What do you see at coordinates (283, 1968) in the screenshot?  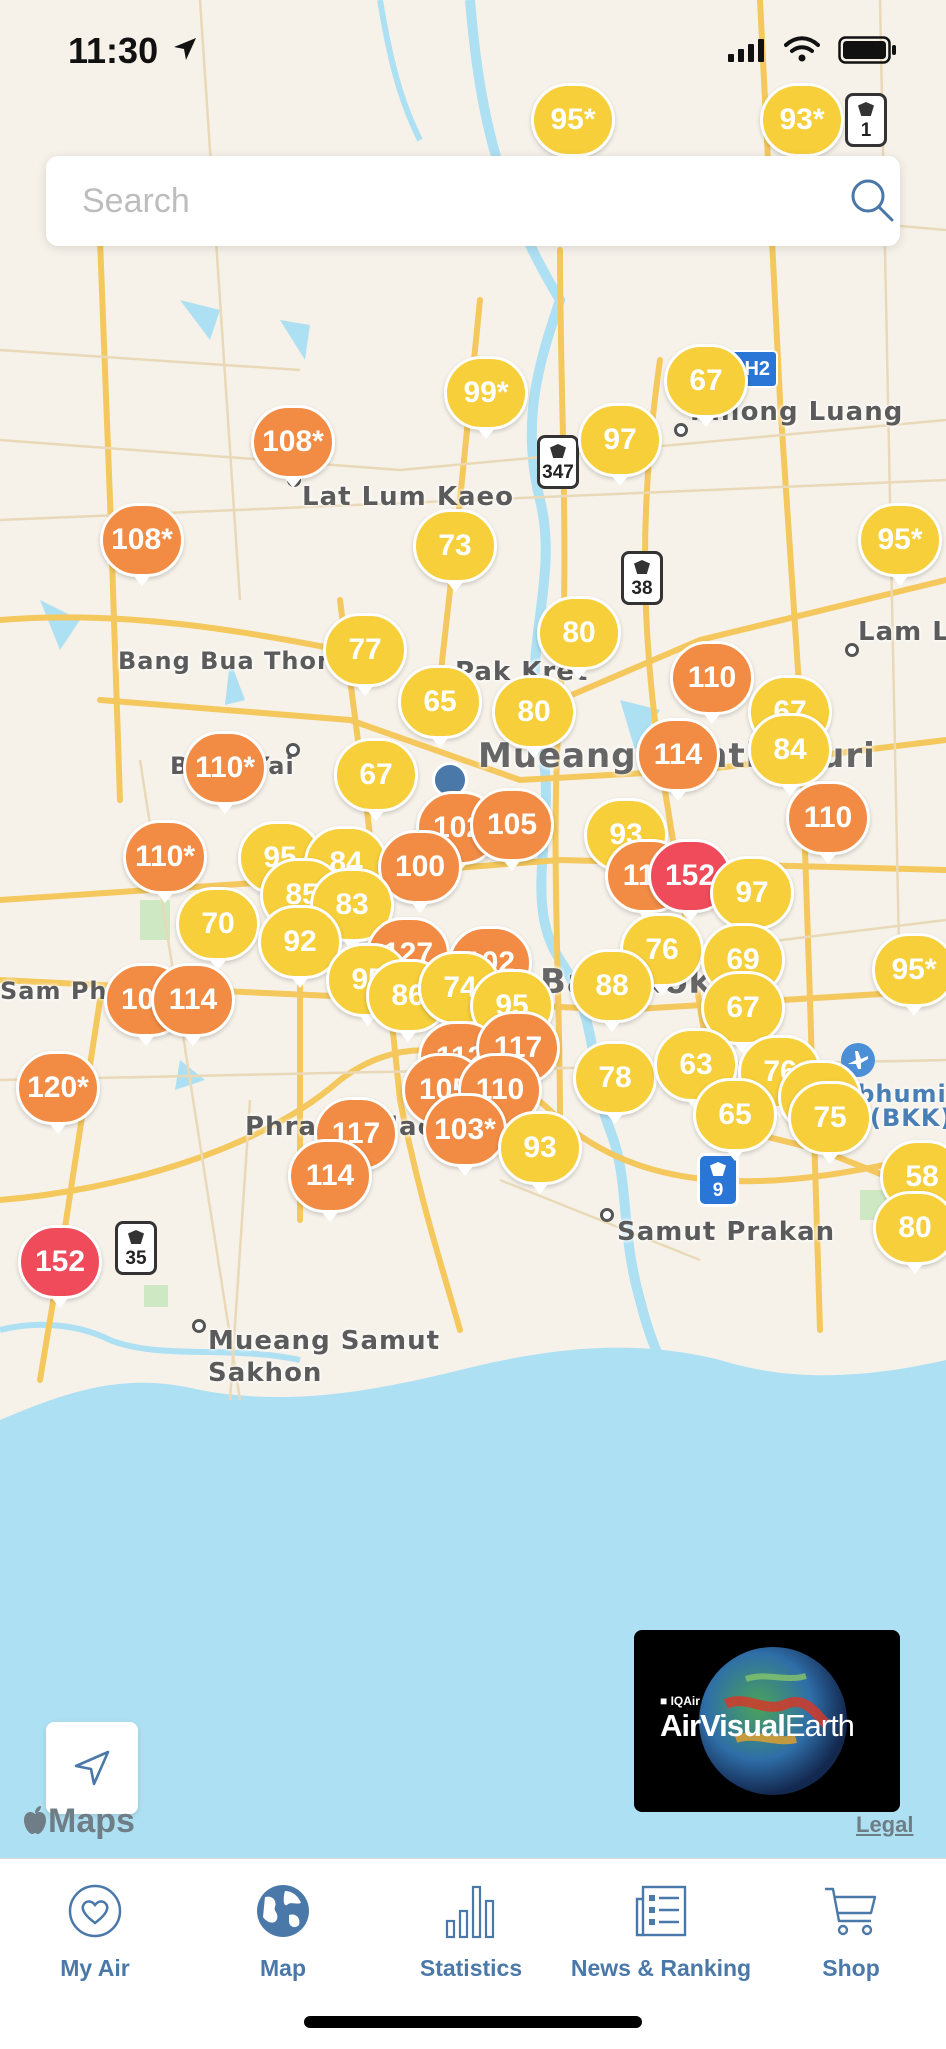 I see `tab-label: Map` at bounding box center [283, 1968].